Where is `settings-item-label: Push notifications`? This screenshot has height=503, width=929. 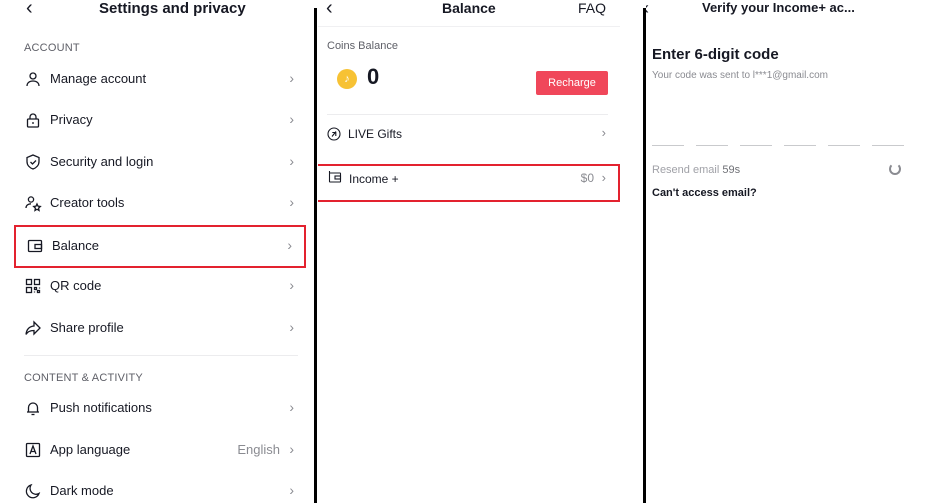 settings-item-label: Push notifications is located at coordinates (101, 407).